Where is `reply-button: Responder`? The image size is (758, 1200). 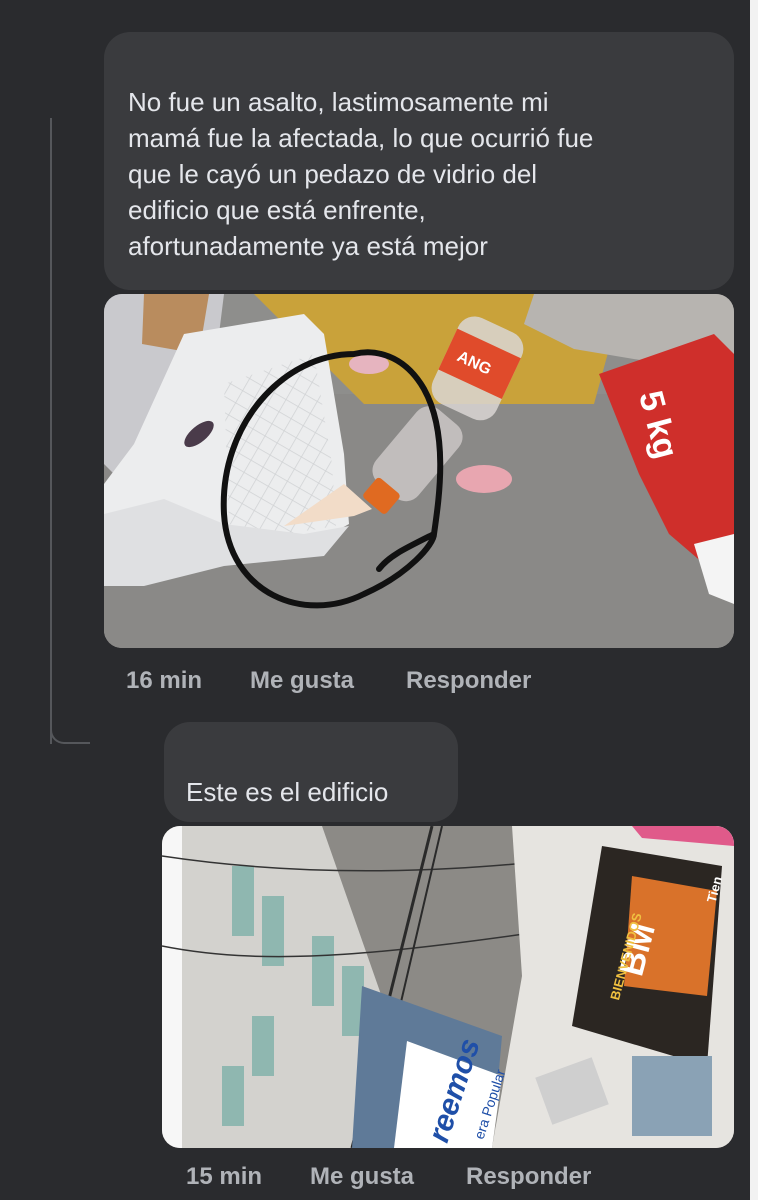 reply-button: Responder is located at coordinates (468, 681).